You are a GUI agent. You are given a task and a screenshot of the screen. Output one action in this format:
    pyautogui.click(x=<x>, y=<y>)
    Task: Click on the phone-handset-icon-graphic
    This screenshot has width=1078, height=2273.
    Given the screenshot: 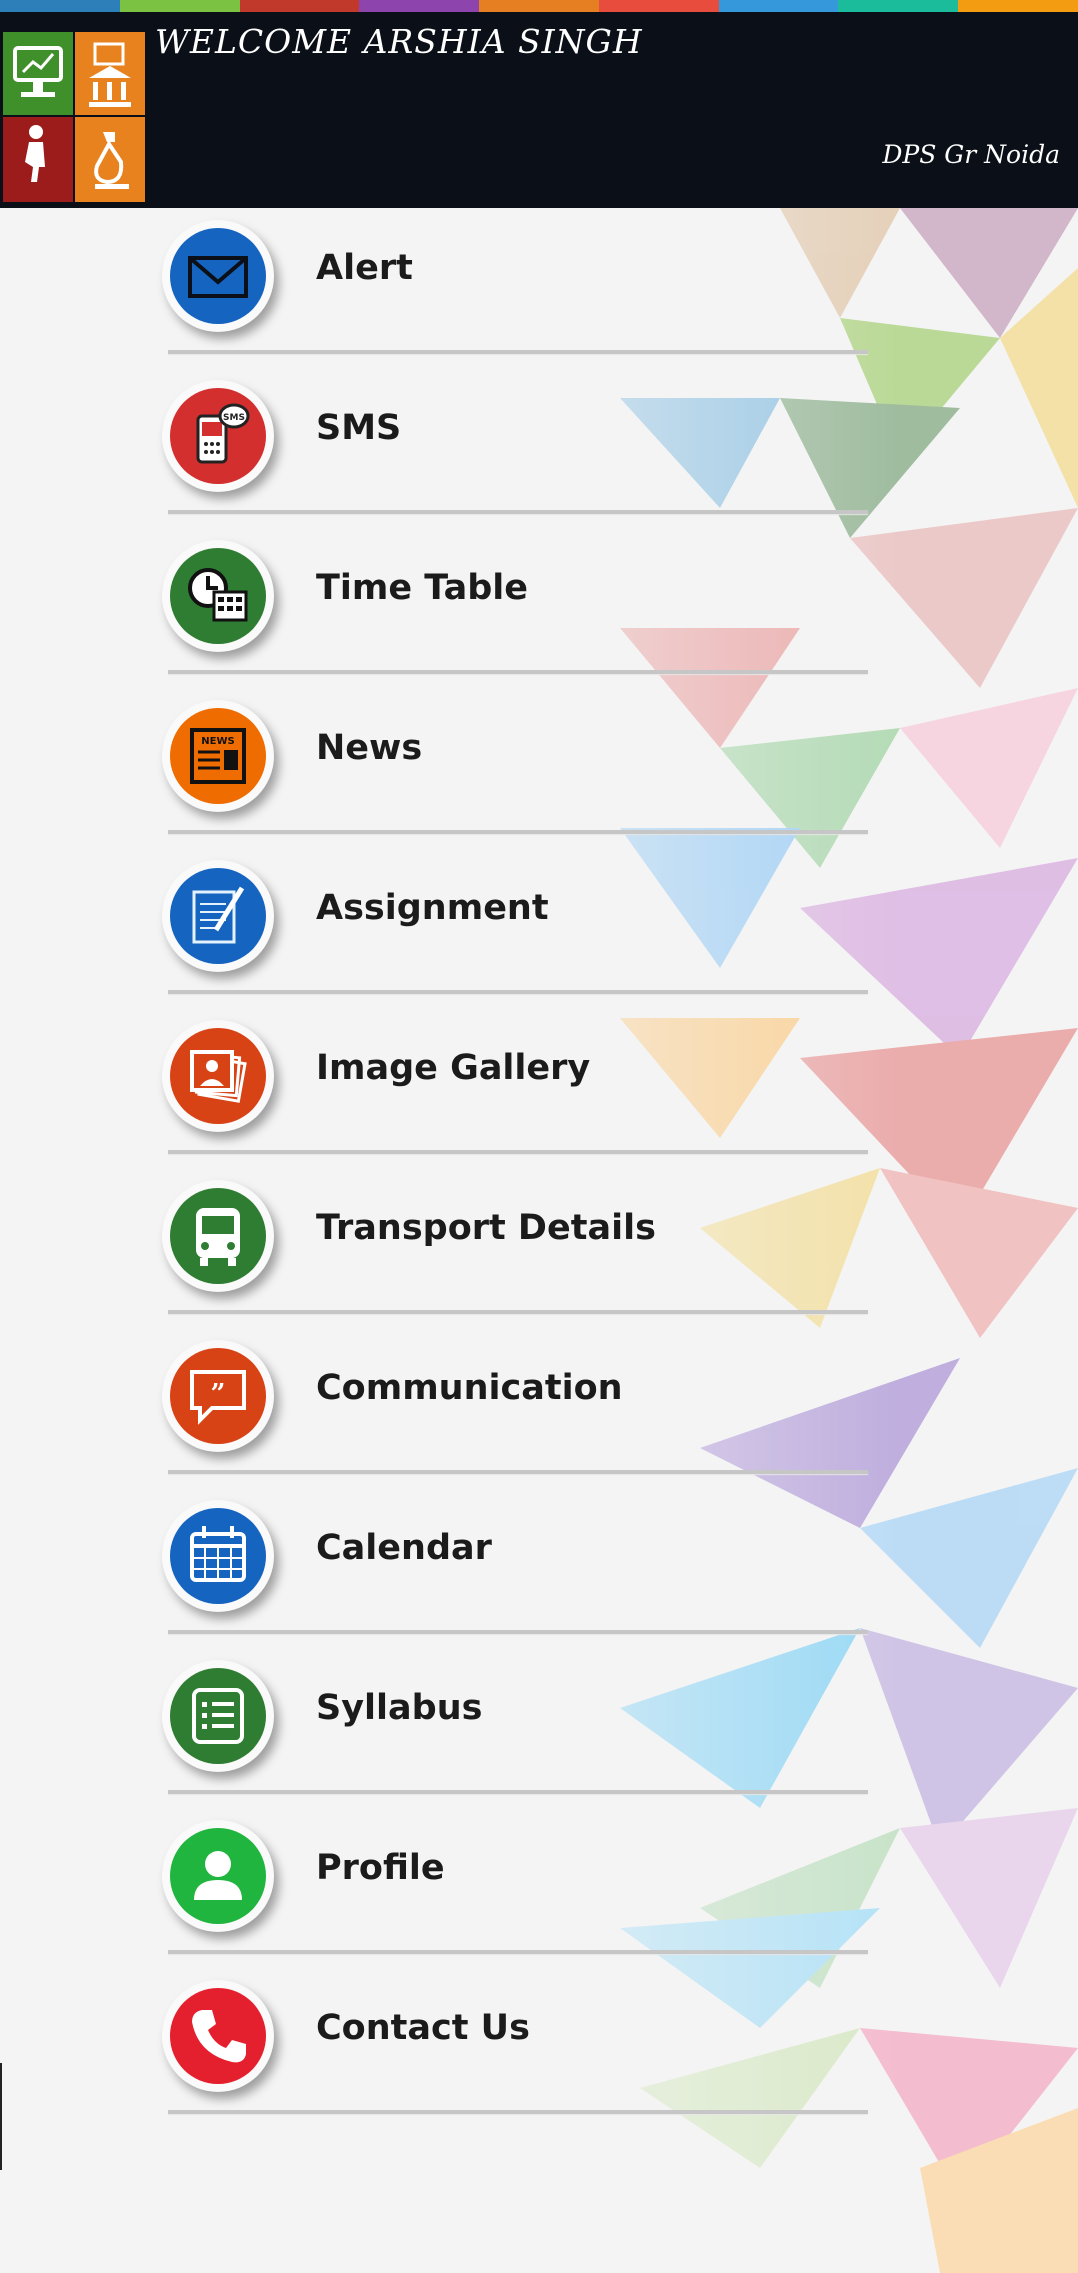 What is the action you would take?
    pyautogui.click(x=218, y=2036)
    